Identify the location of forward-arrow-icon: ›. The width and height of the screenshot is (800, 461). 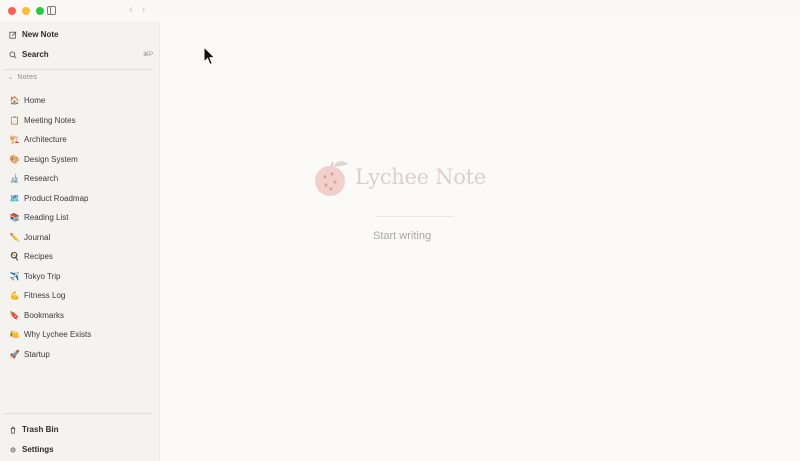
(144, 10).